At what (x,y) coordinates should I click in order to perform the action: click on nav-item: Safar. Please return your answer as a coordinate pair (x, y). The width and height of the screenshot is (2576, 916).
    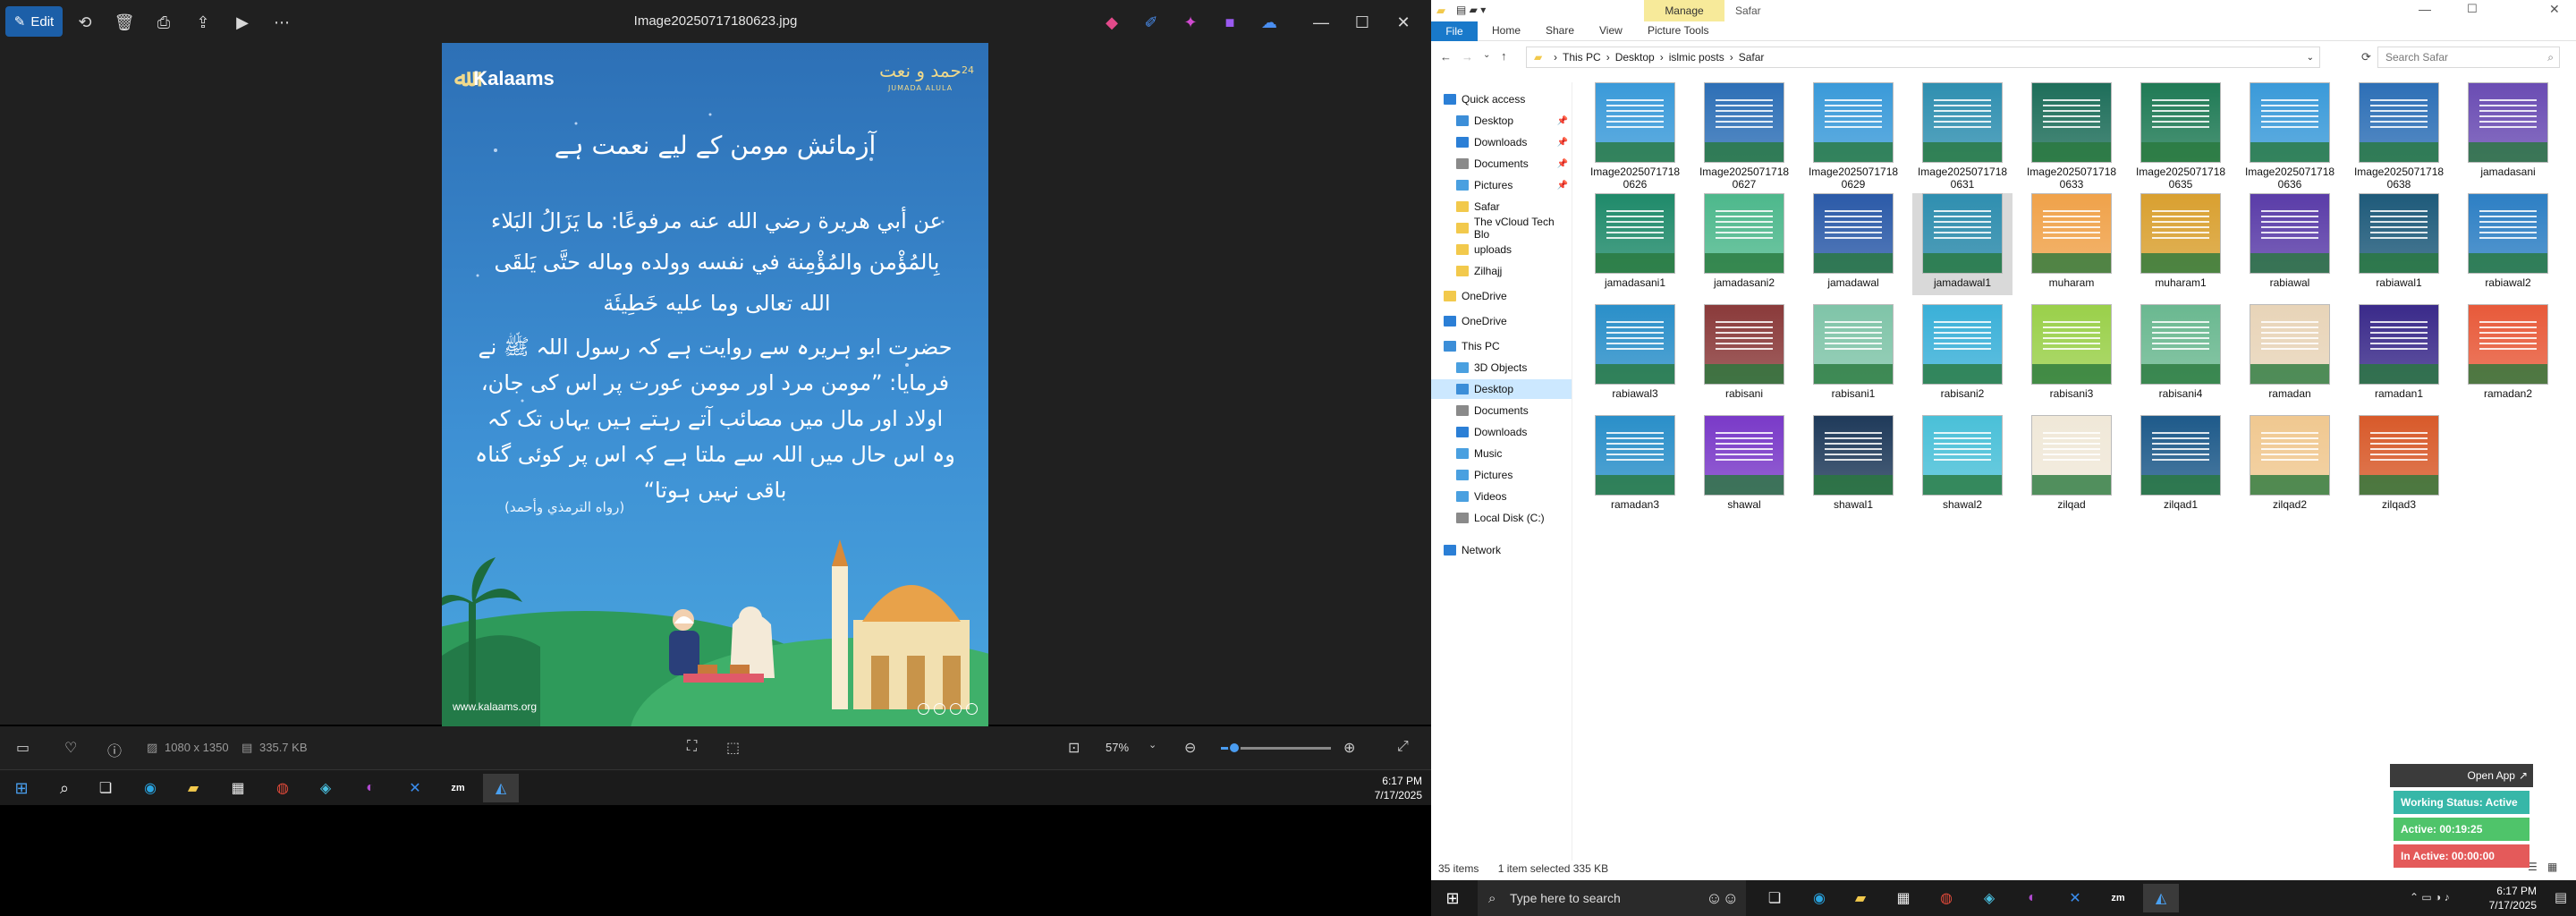
    Looking at the image, I should click on (1501, 206).